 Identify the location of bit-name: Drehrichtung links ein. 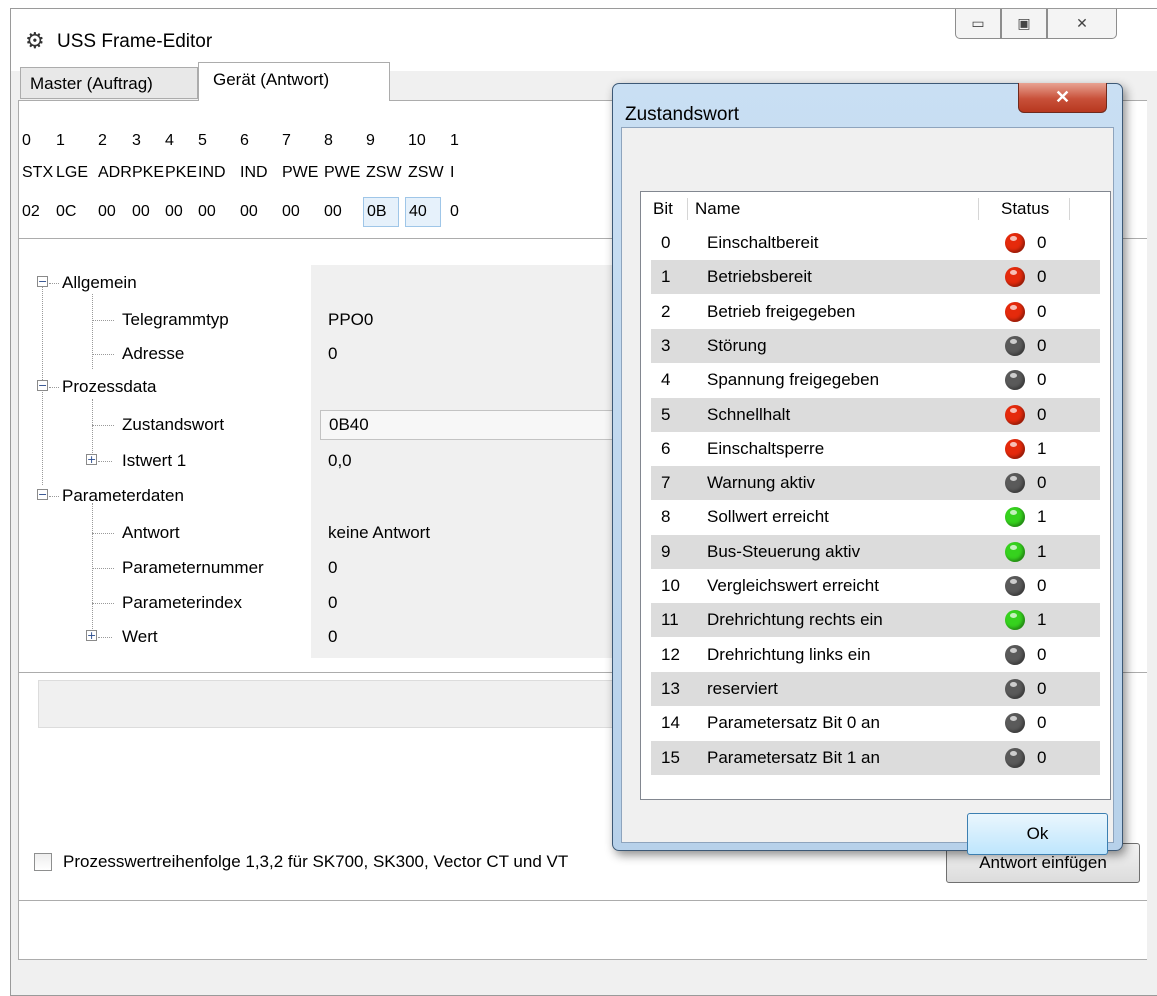
(789, 654).